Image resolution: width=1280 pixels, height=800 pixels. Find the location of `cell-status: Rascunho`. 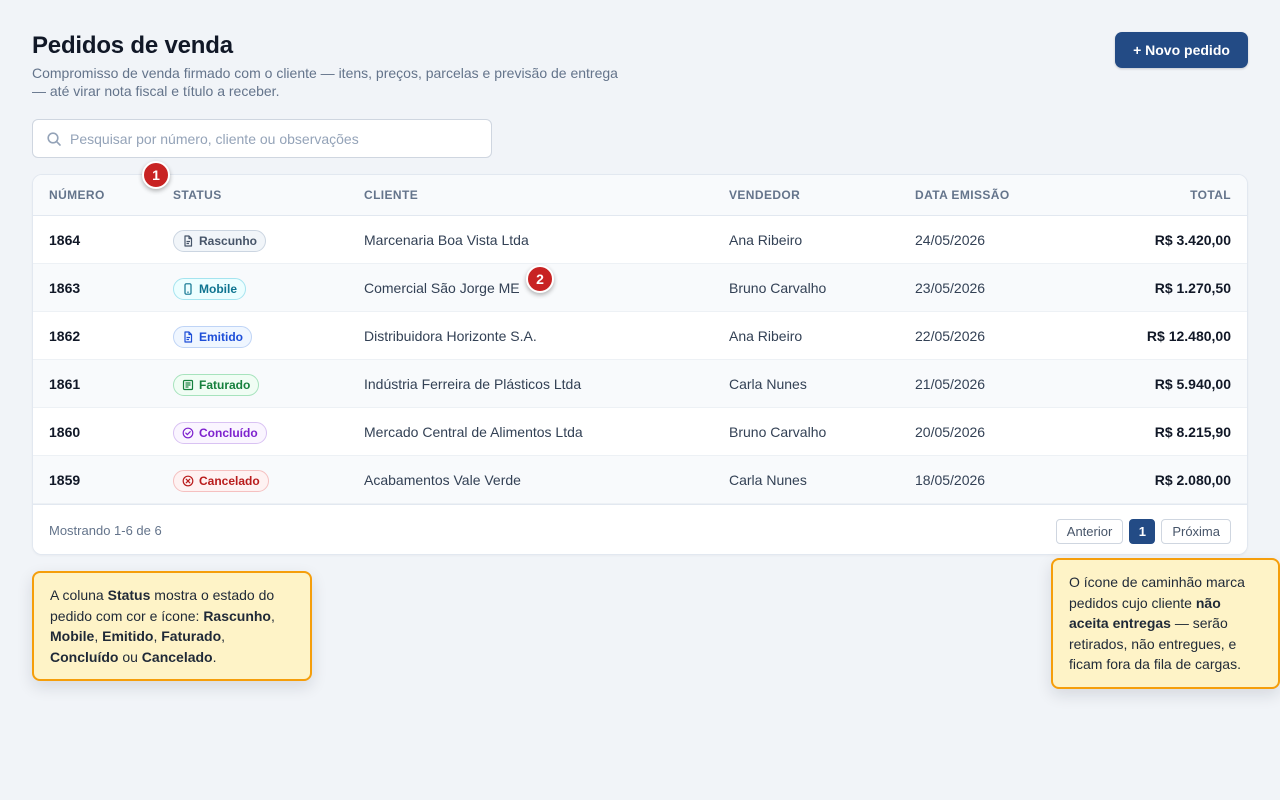

cell-status: Rascunho is located at coordinates (220, 240).